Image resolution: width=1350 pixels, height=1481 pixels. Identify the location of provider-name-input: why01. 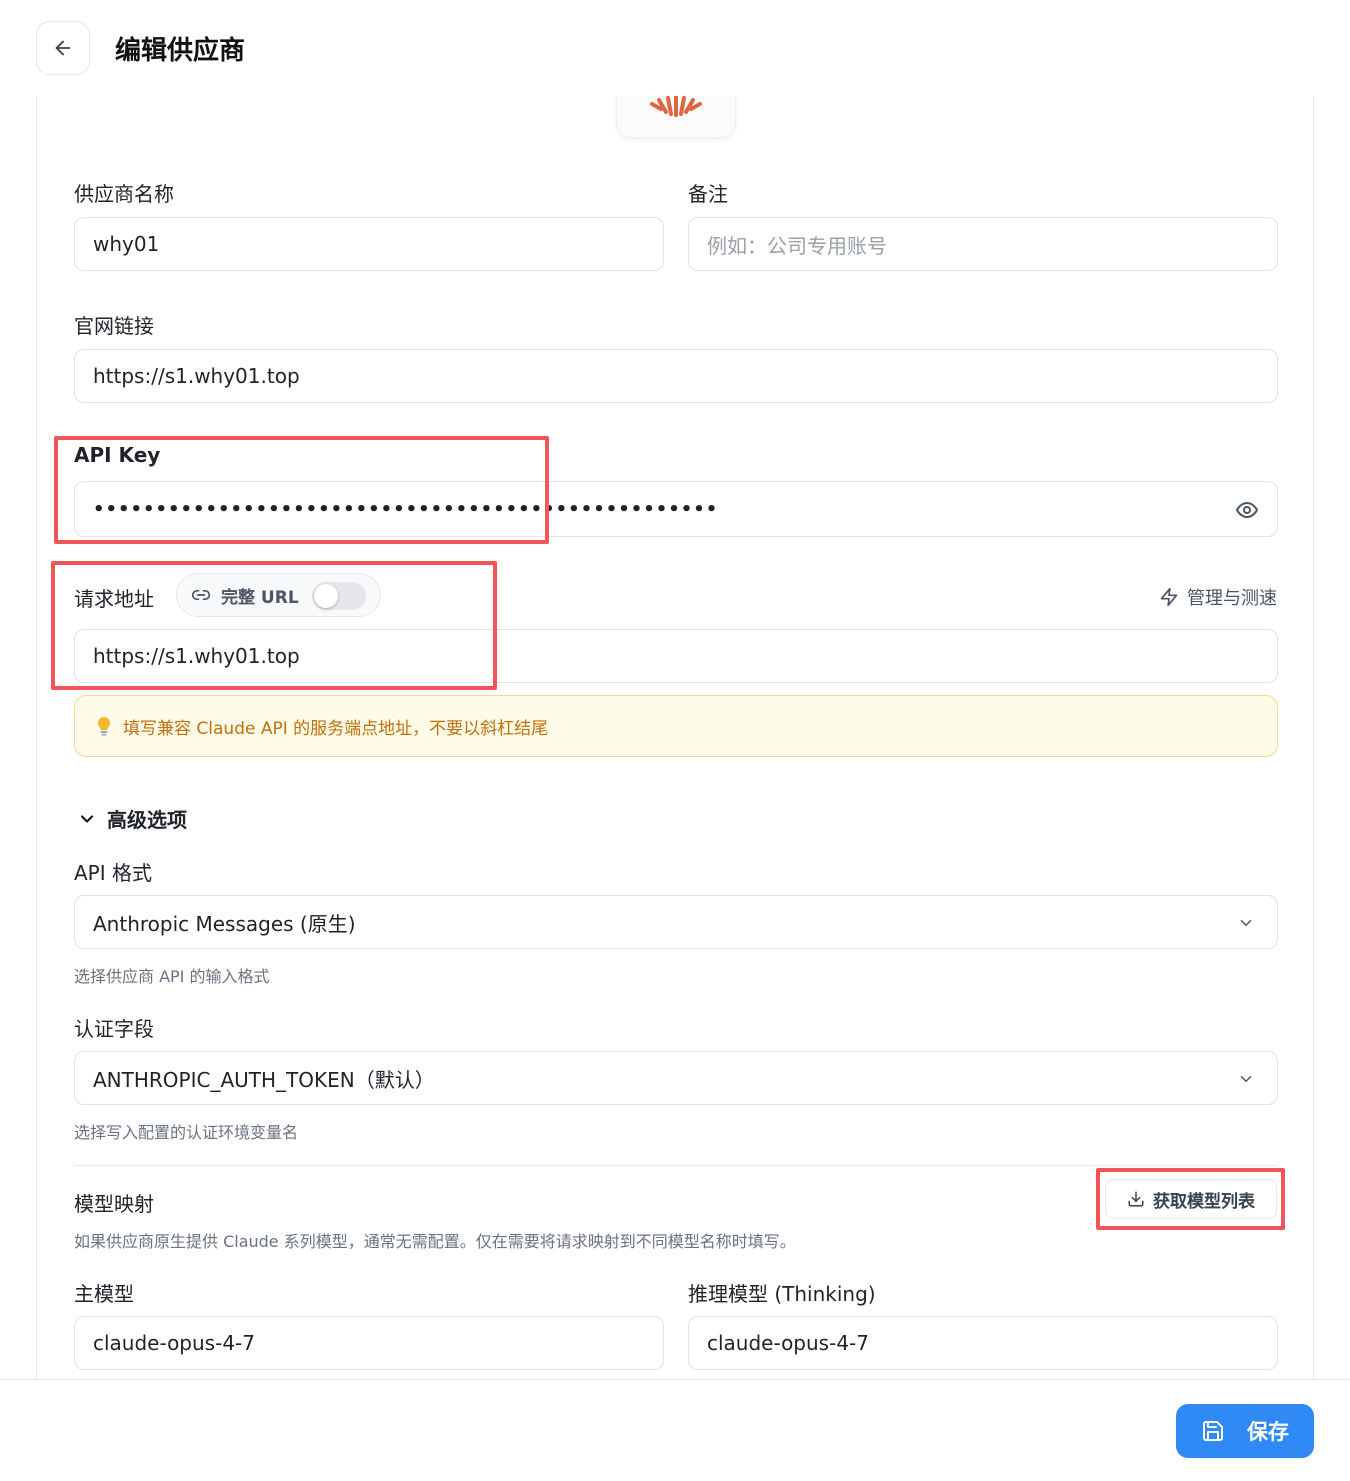
(369, 244).